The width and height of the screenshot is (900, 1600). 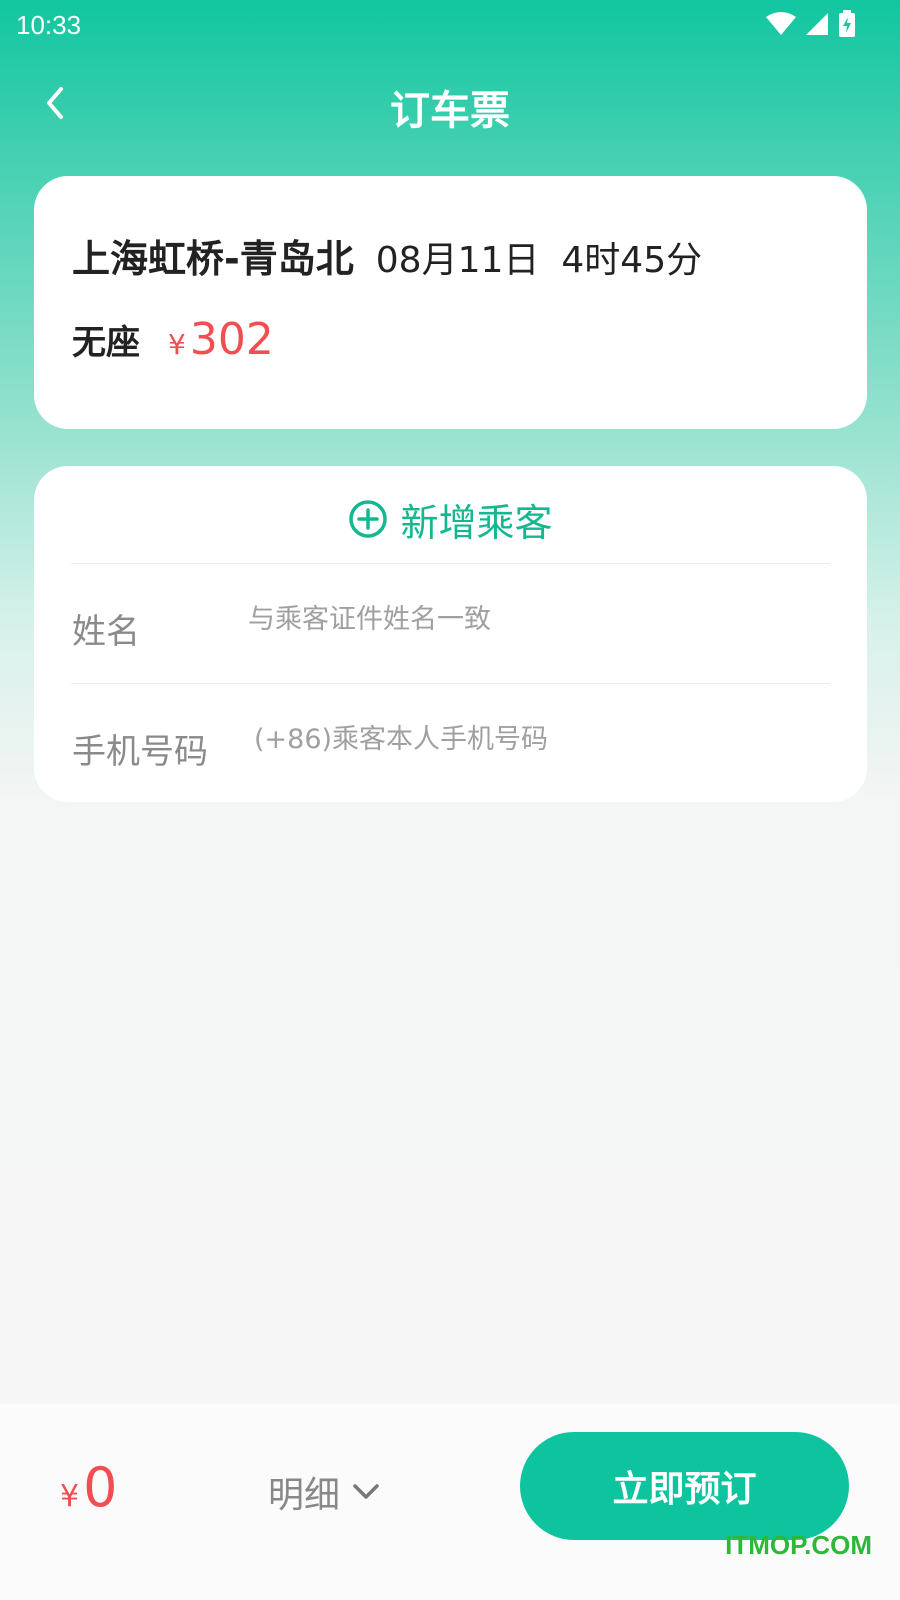 What do you see at coordinates (847, 23) in the screenshot?
I see `battery-icon` at bounding box center [847, 23].